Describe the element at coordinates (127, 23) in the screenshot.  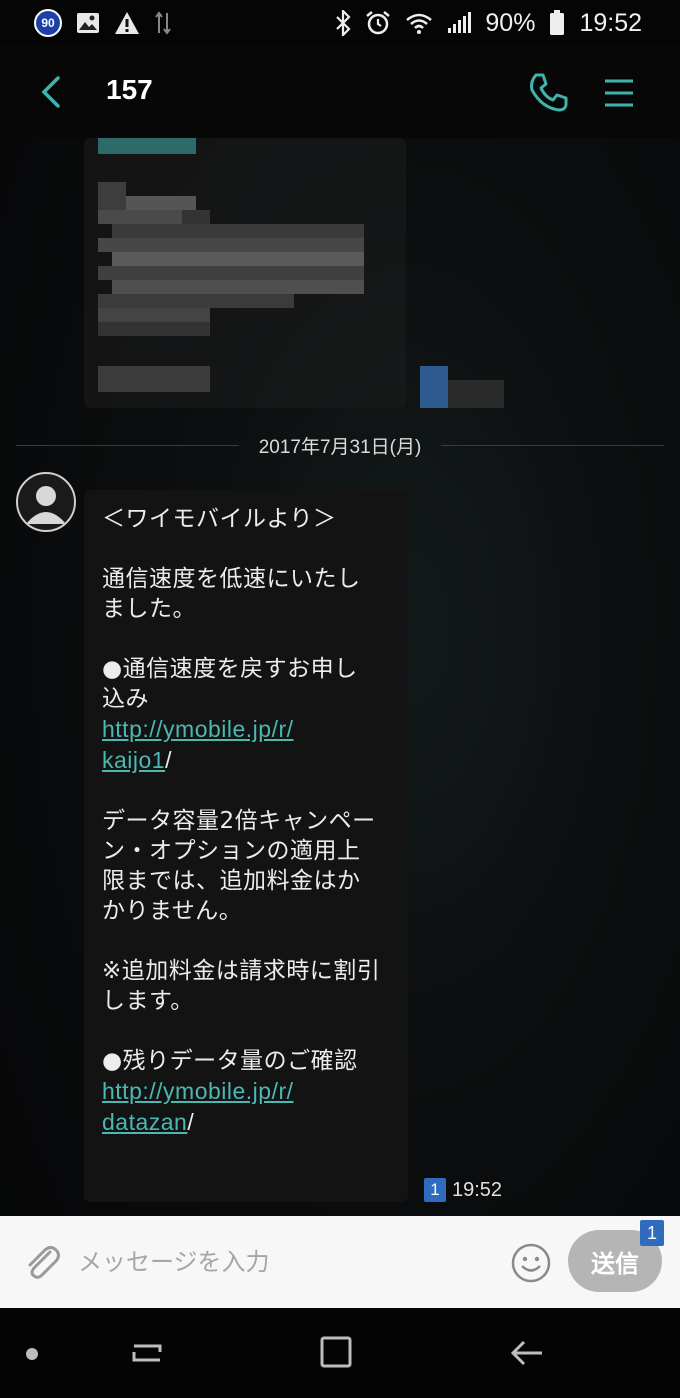
I see `warning-icon` at that location.